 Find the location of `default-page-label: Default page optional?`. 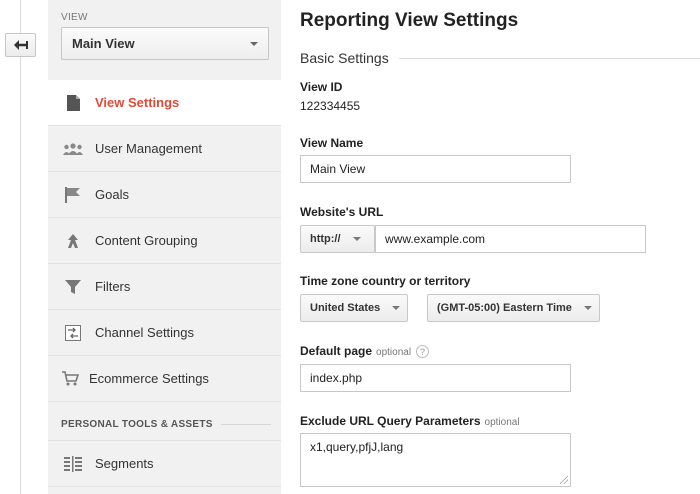

default-page-label: Default page optional? is located at coordinates (365, 351).